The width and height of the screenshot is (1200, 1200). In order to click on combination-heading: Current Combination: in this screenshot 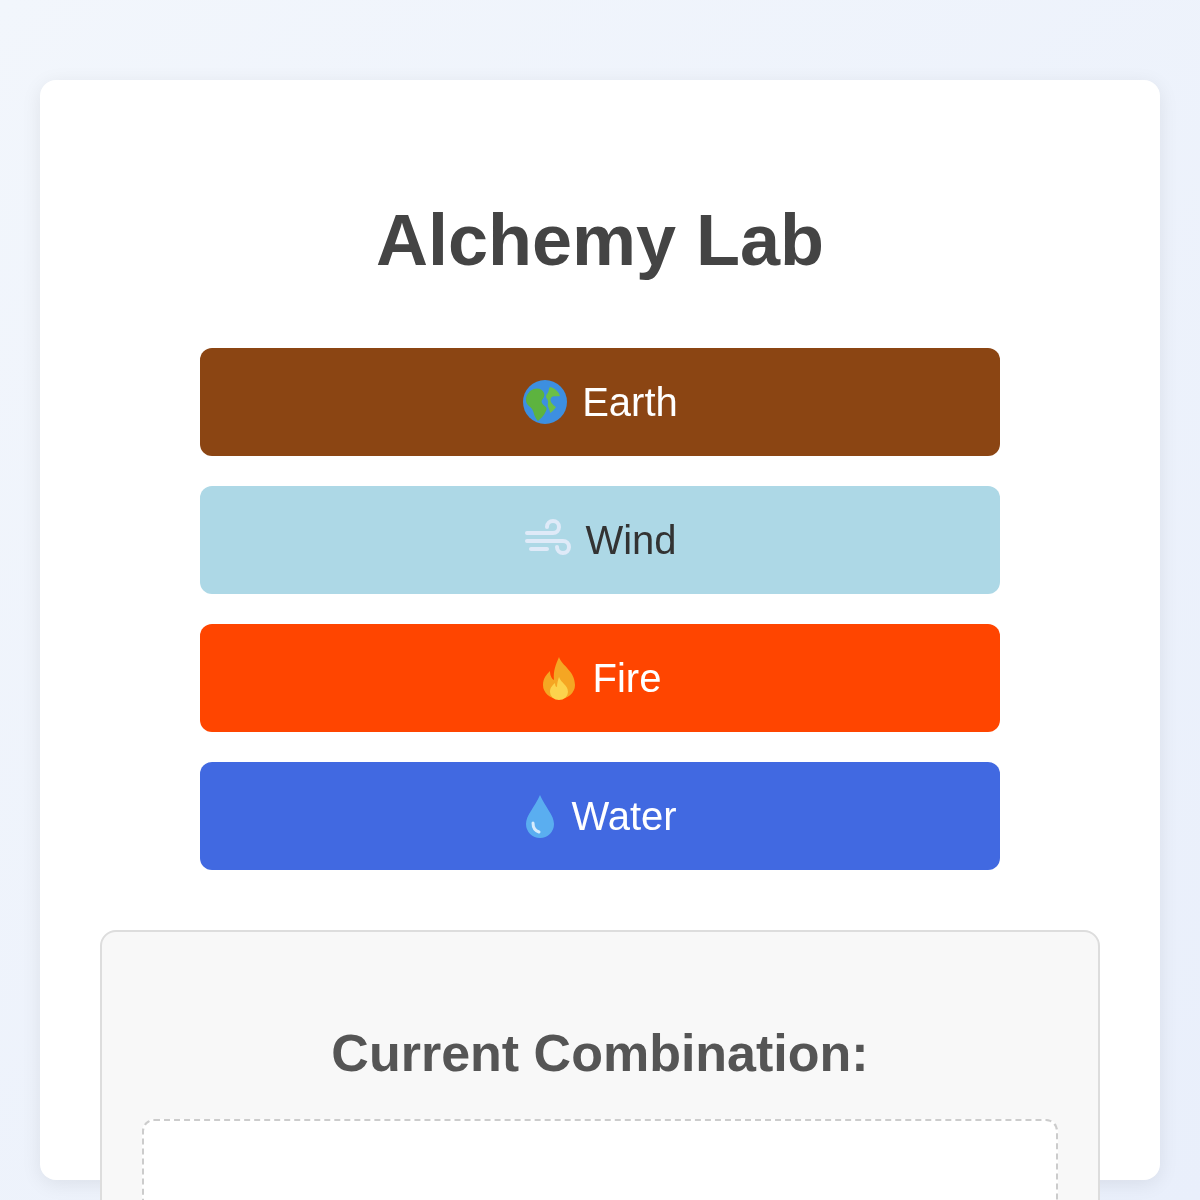, I will do `click(600, 1053)`.